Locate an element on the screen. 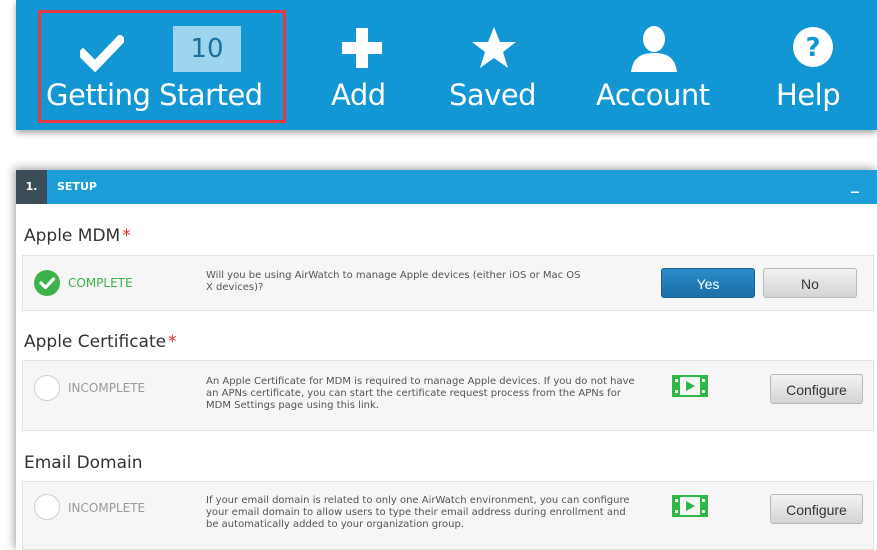 This screenshot has height=550, width=877. group-title-text: Apple MDM is located at coordinates (72, 236).